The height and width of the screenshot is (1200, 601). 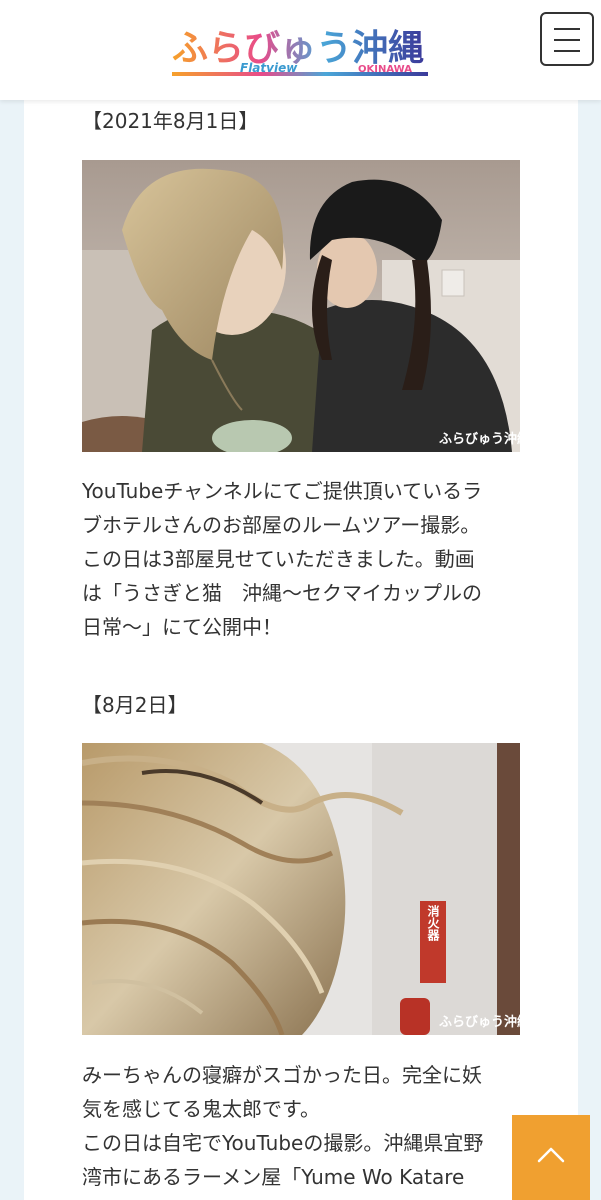 I want to click on section-paragraph-1-line-2: ブホテルさんのお部屋のルームツアー撮影。, so click(x=281, y=525).